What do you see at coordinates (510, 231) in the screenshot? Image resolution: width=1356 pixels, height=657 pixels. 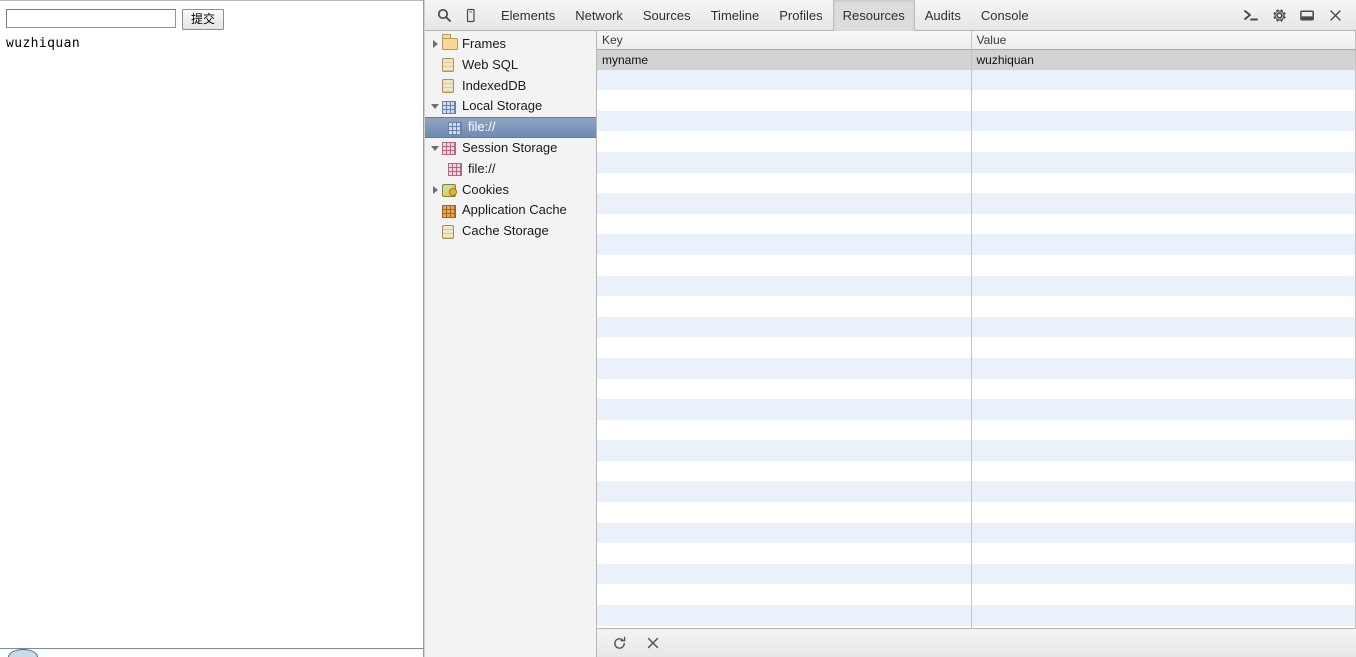 I see `sidebar-item-cache-storage: Cache Storage` at bounding box center [510, 231].